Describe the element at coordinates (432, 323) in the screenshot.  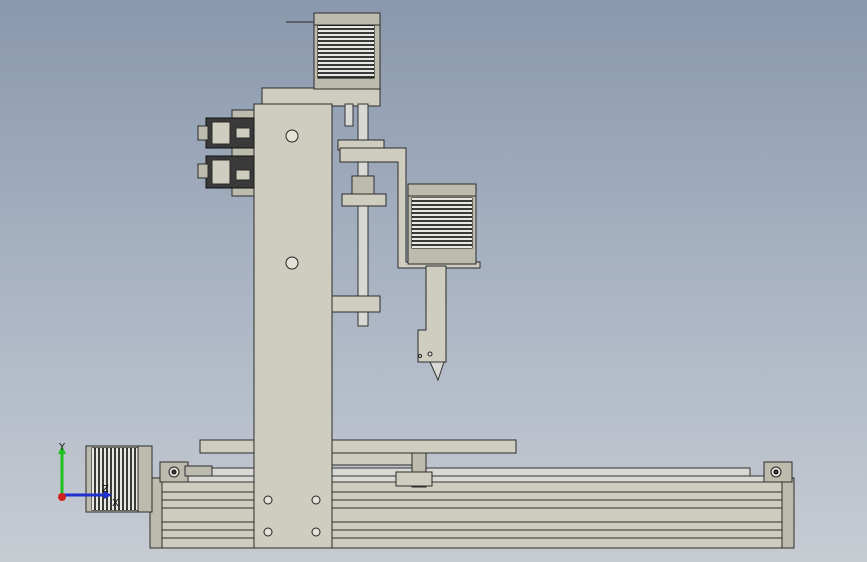
I see `tool-holder` at that location.